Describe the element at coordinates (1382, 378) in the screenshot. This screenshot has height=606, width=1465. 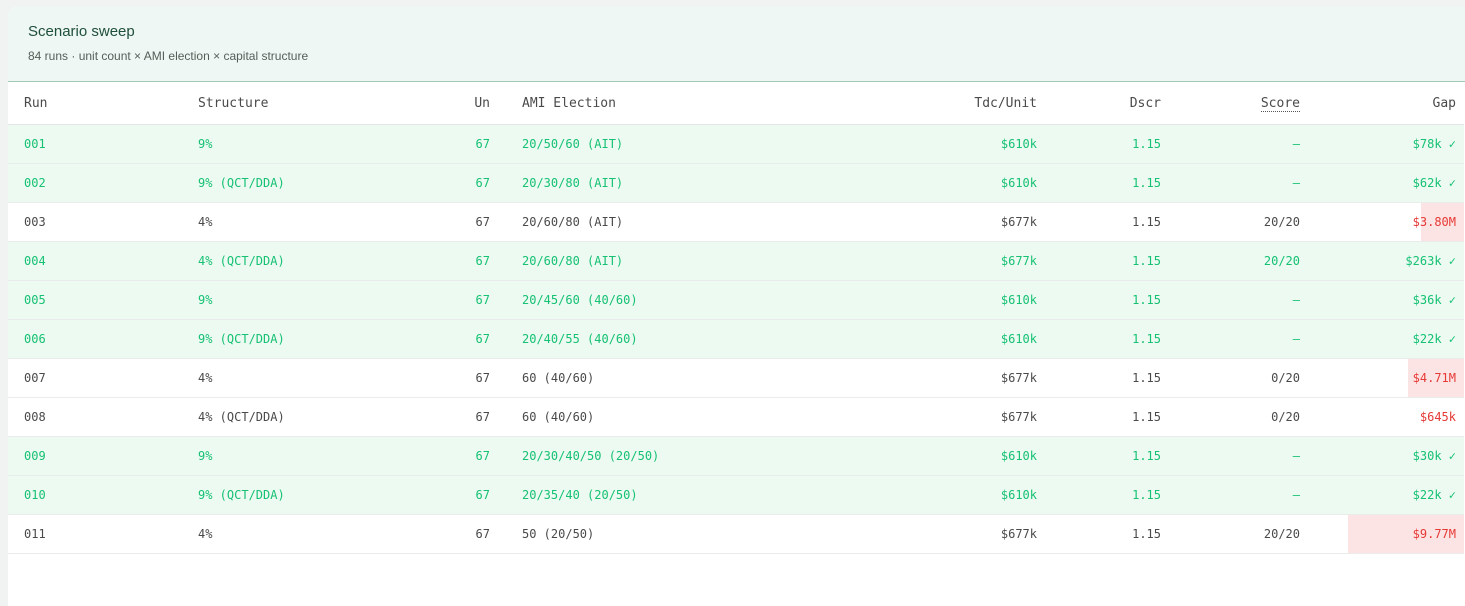
I see `cell-gap: $4.71M` at that location.